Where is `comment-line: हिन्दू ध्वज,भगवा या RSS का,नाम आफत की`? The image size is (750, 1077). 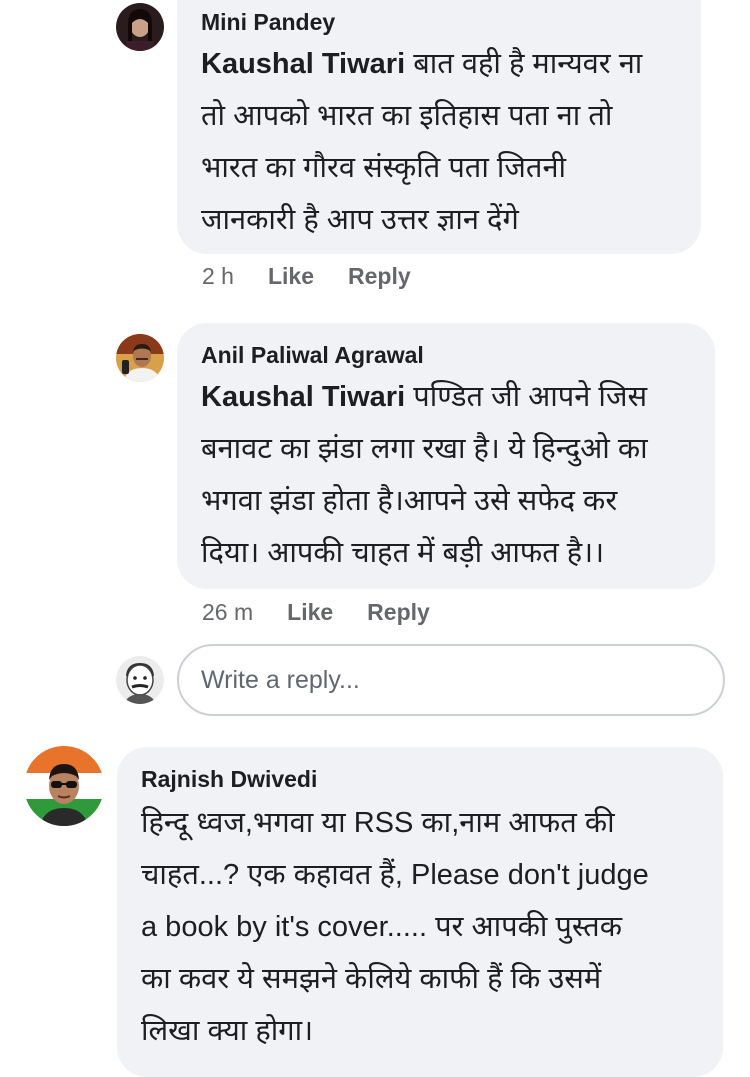 comment-line: हिन्दू ध्वज,भगवा या RSS का,नाम आफत की is located at coordinates (378, 823).